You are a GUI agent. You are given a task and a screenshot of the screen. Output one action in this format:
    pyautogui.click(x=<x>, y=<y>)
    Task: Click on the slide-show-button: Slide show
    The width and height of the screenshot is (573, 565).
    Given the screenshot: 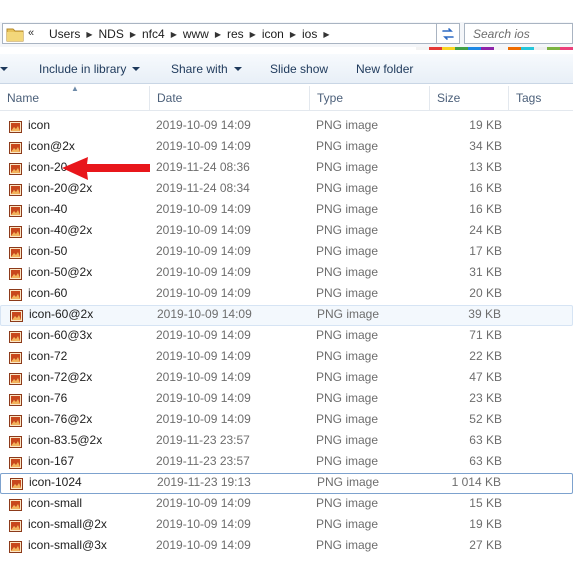 What is the action you would take?
    pyautogui.click(x=299, y=68)
    